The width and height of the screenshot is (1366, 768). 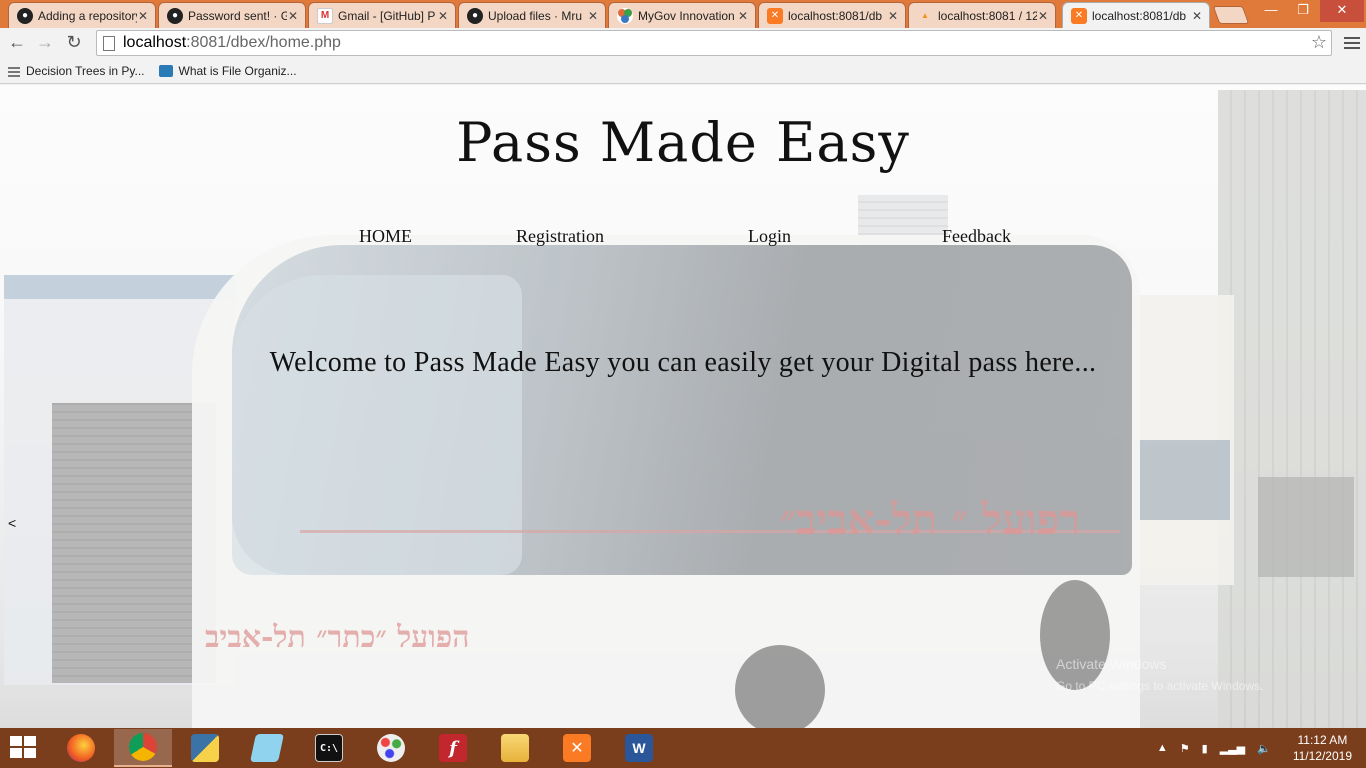 I want to click on apps-icon, so click(x=14, y=70).